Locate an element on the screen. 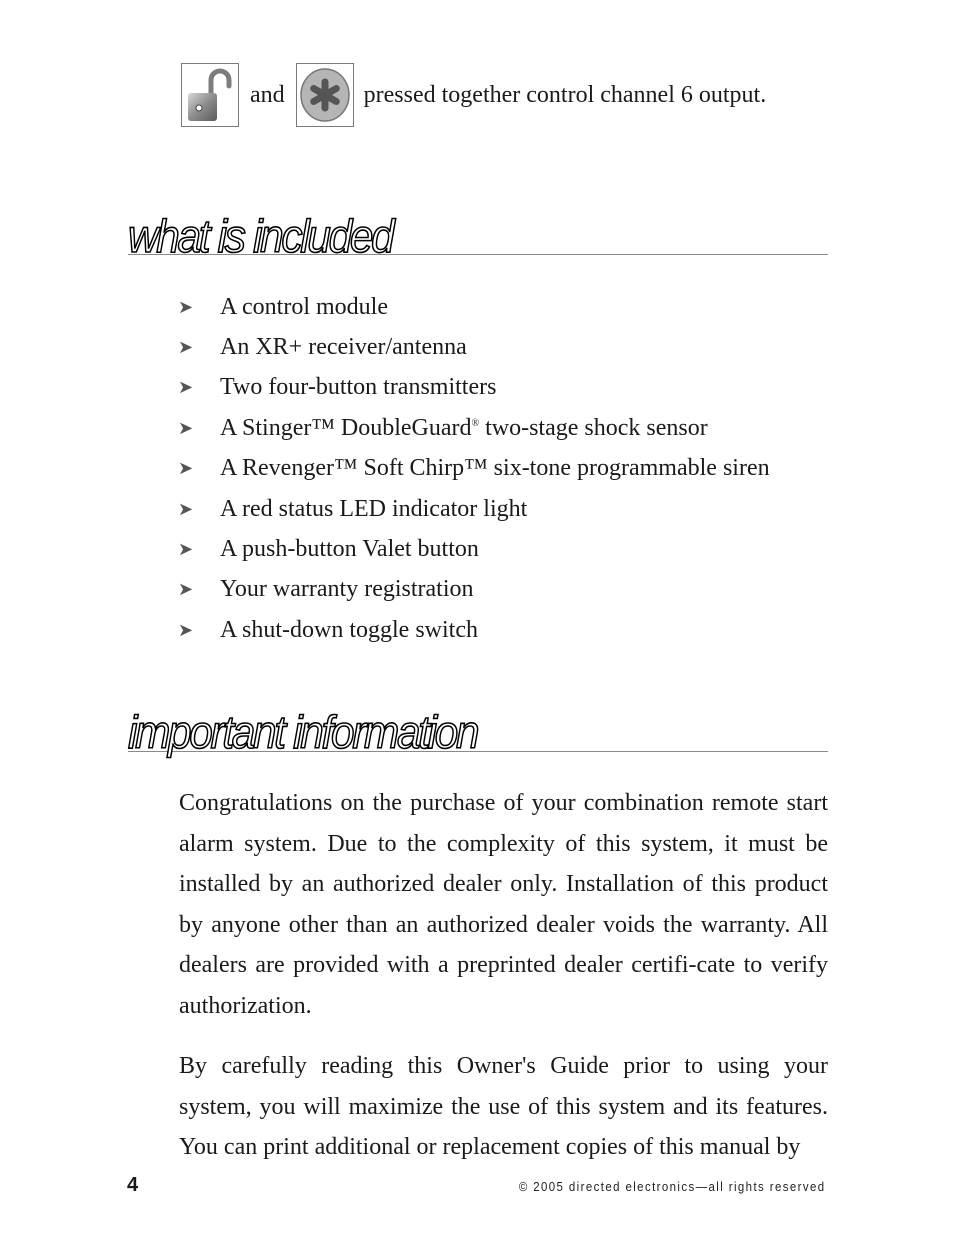 Image resolution: width=954 pixels, height=1235 pixels. section-heading-what-is-included: what is included is located at coordinates (477, 234).